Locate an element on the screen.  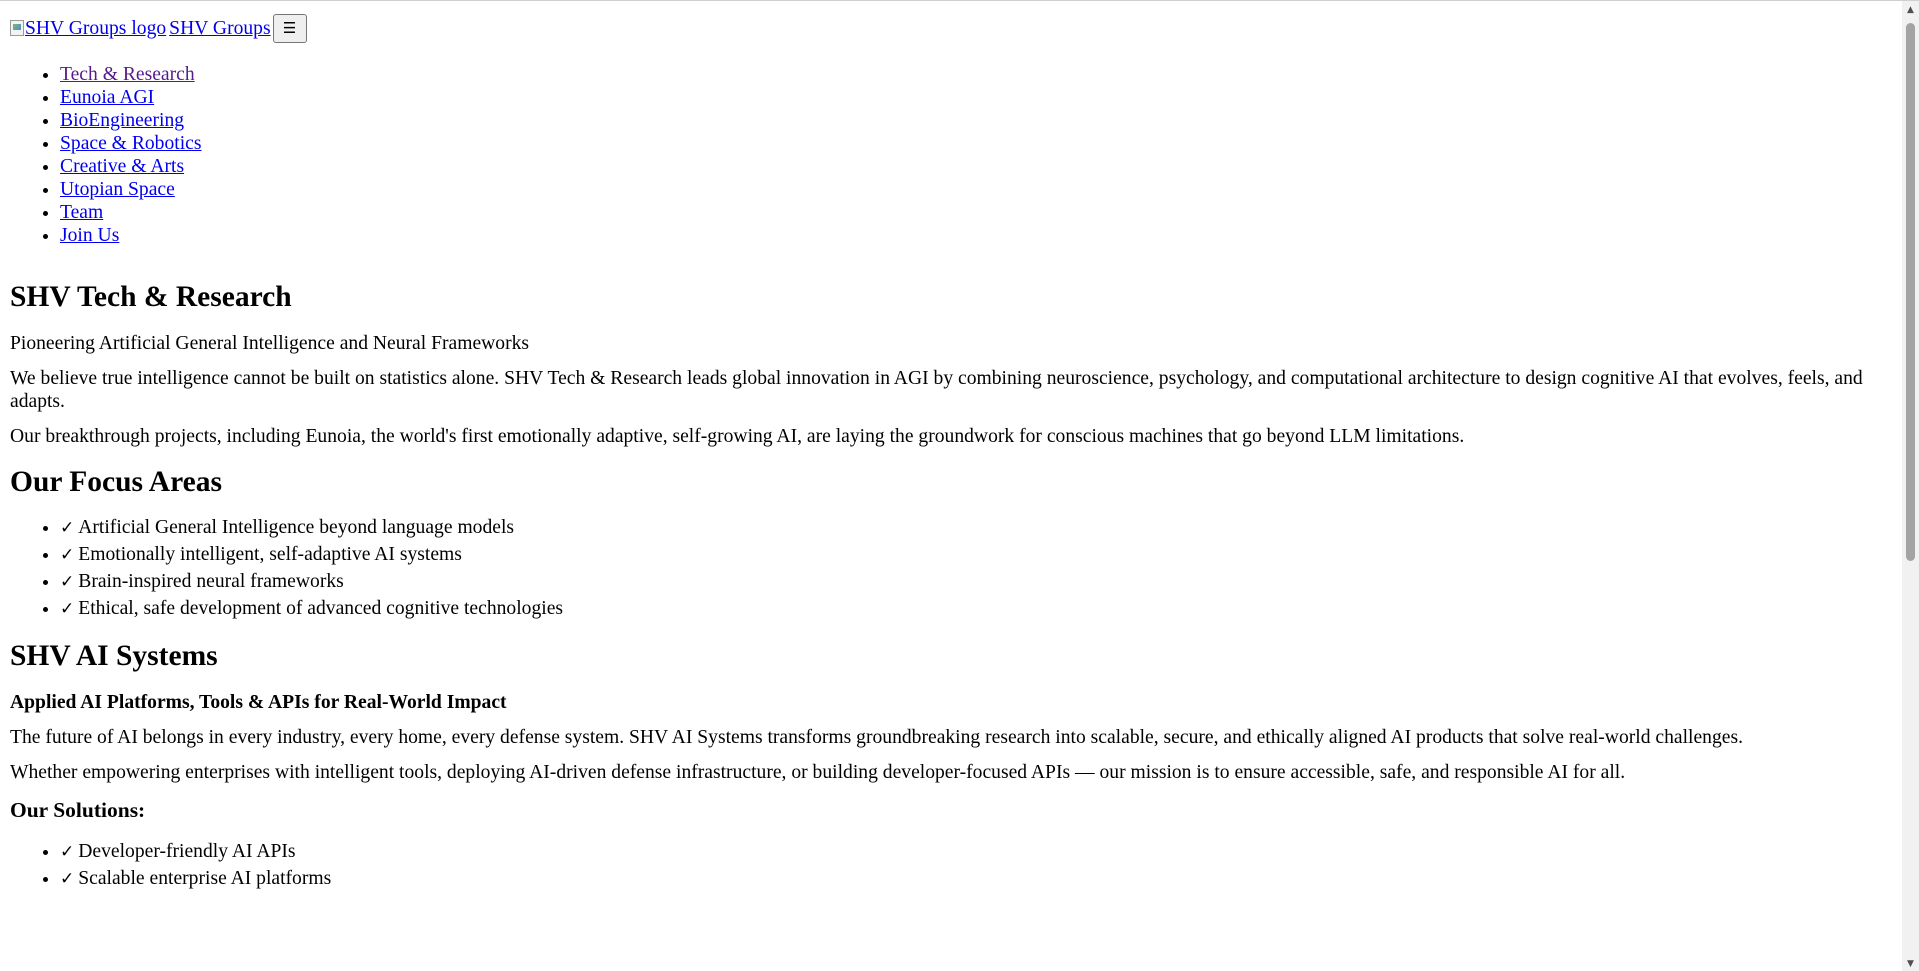
nav-item-space-robotics: Space & Robotics is located at coordinates (975, 143).